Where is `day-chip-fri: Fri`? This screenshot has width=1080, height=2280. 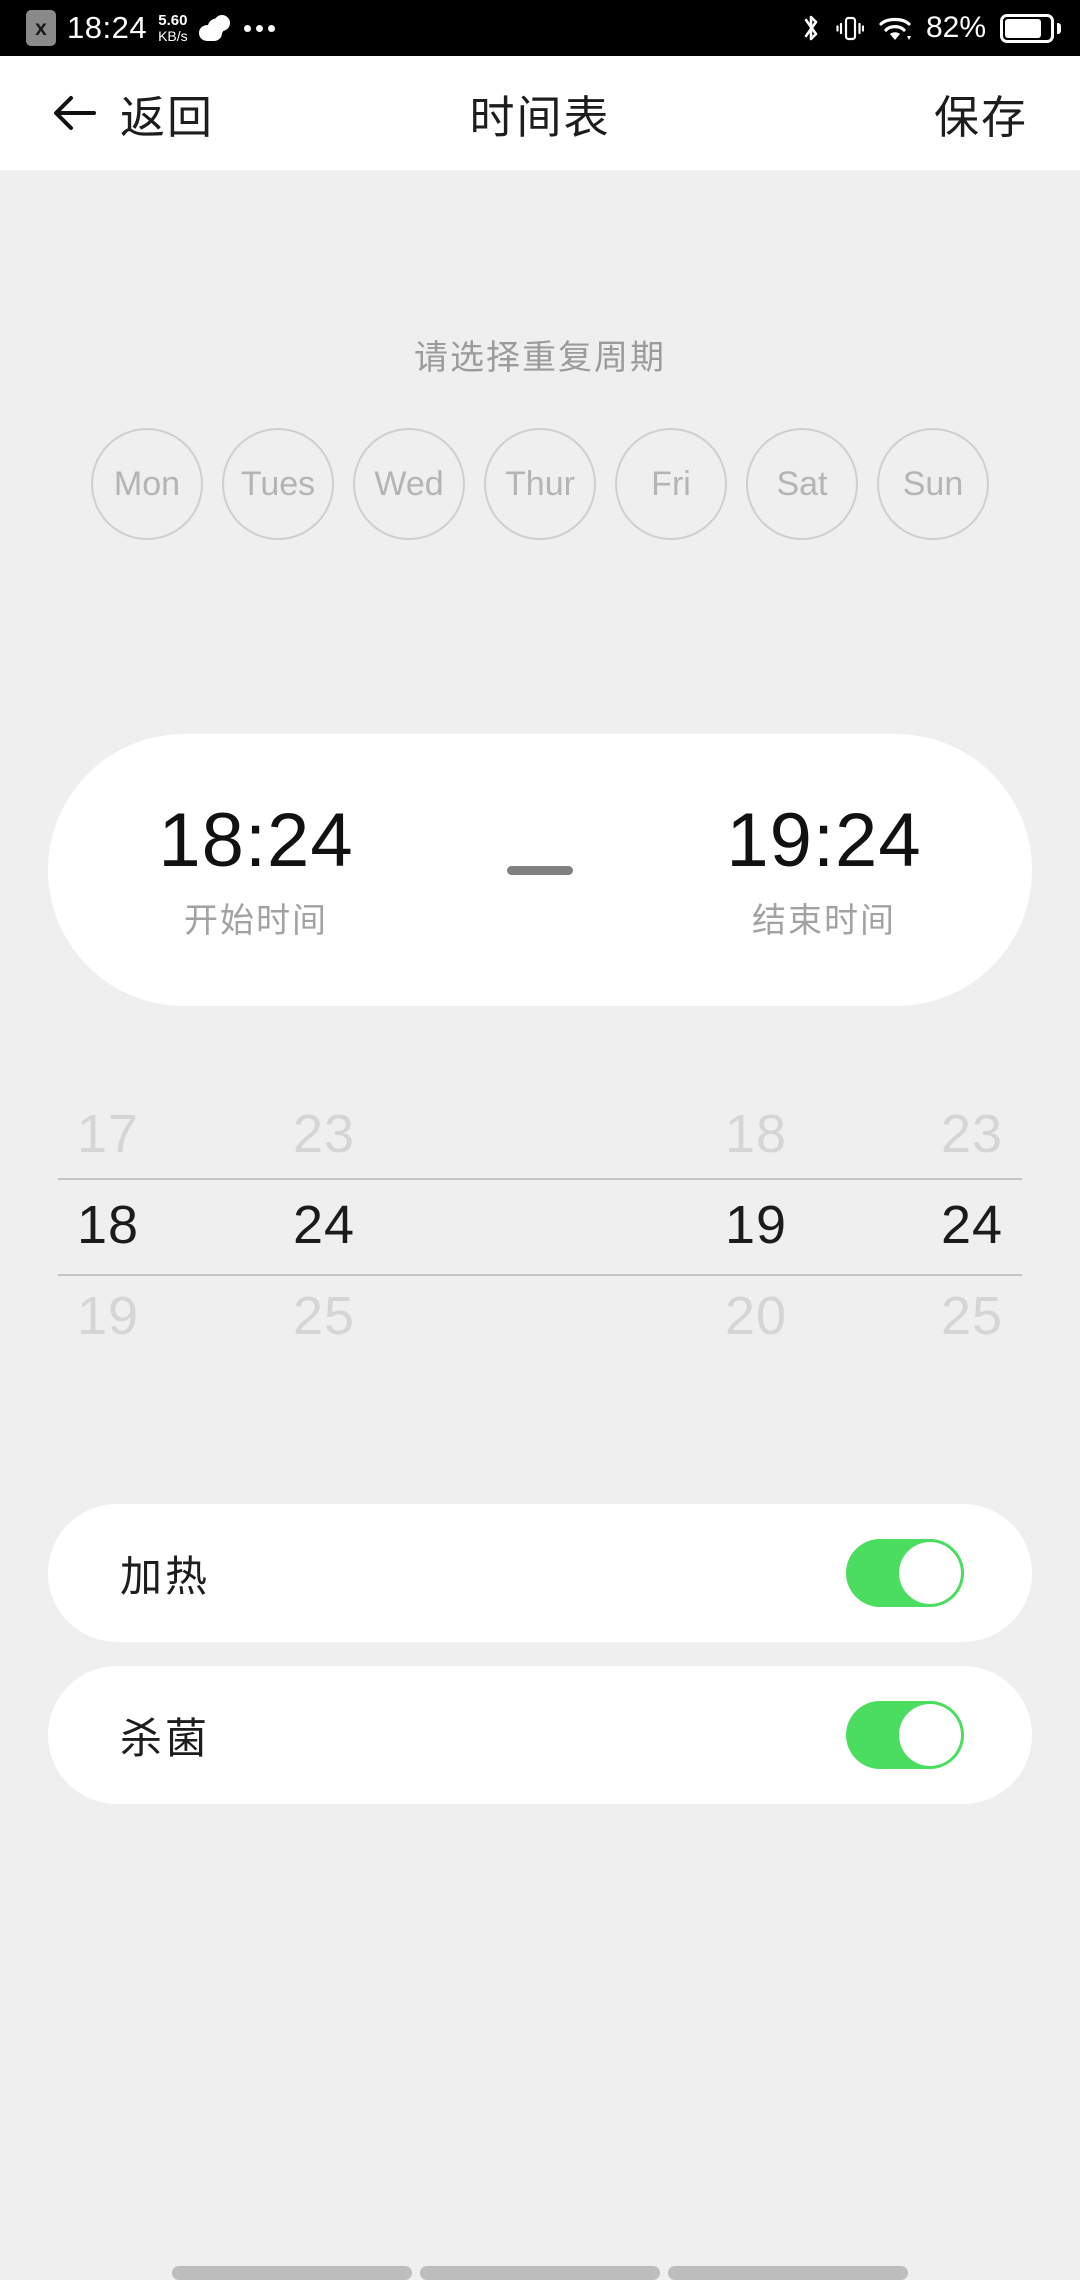 day-chip-fri: Fri is located at coordinates (671, 484).